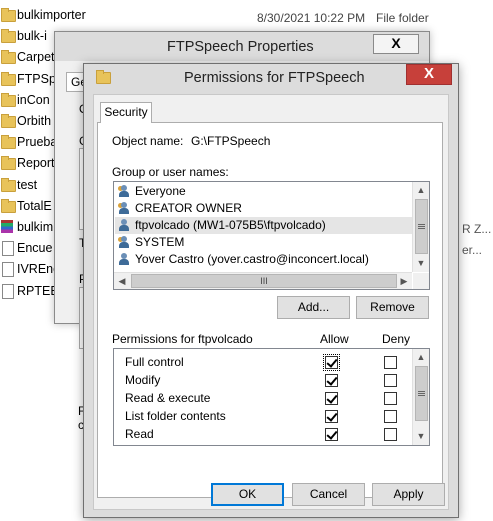  What do you see at coordinates (311, 18) in the screenshot?
I see `file-date: 8/30/2021 10:22 PM` at bounding box center [311, 18].